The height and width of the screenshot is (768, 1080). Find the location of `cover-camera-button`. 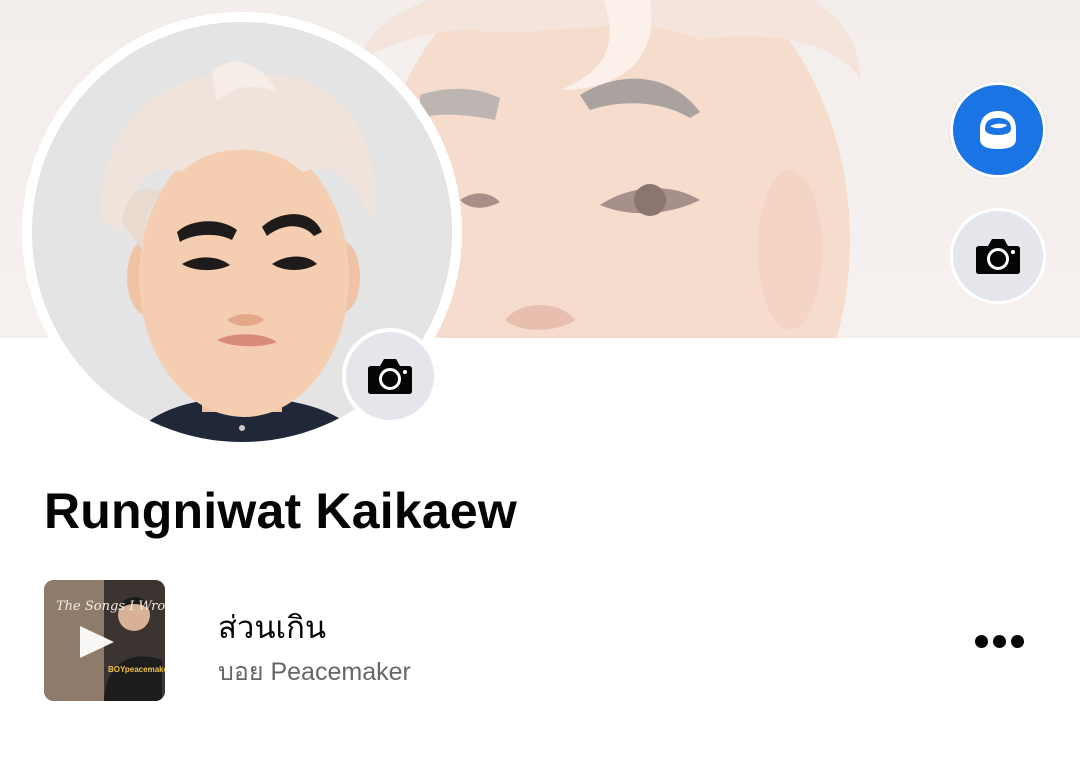

cover-camera-button is located at coordinates (998, 256).